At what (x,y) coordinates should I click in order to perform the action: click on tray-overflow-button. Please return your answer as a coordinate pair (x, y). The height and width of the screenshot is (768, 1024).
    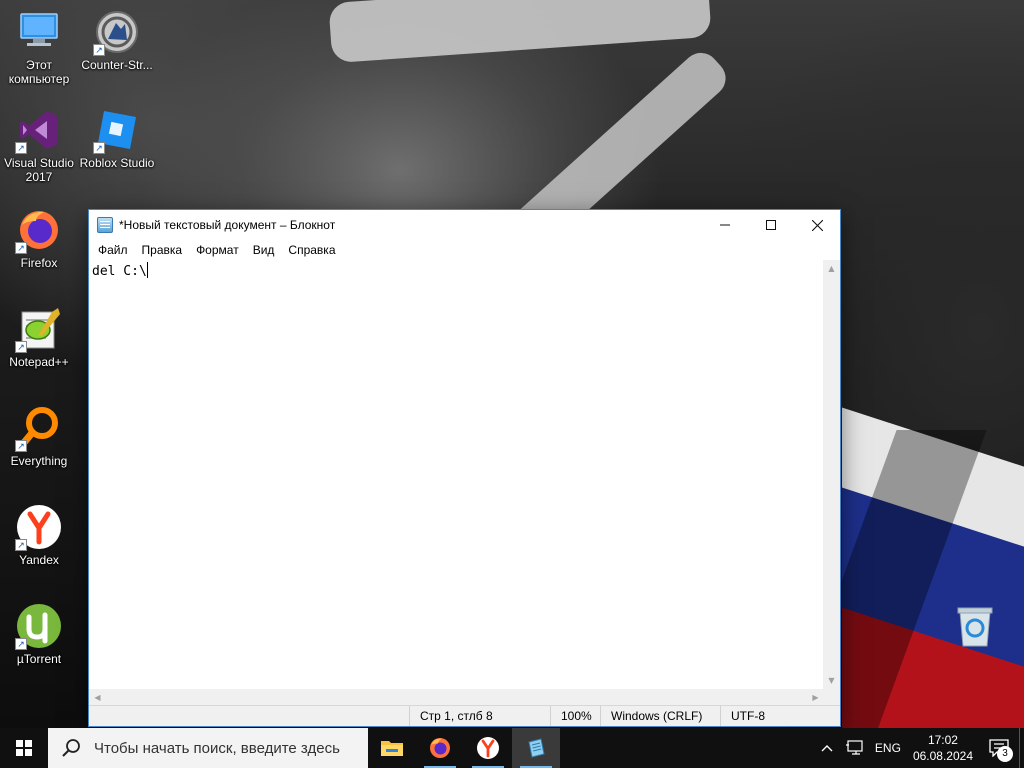
    Looking at the image, I should click on (827, 748).